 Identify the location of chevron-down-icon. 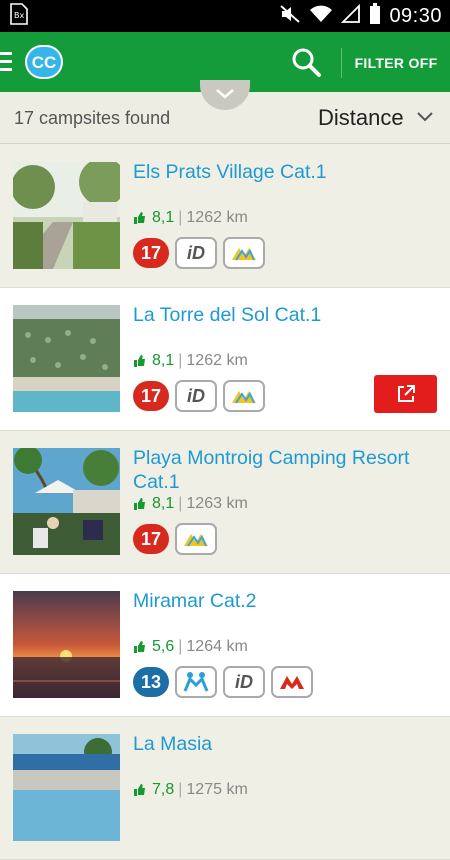
(425, 117).